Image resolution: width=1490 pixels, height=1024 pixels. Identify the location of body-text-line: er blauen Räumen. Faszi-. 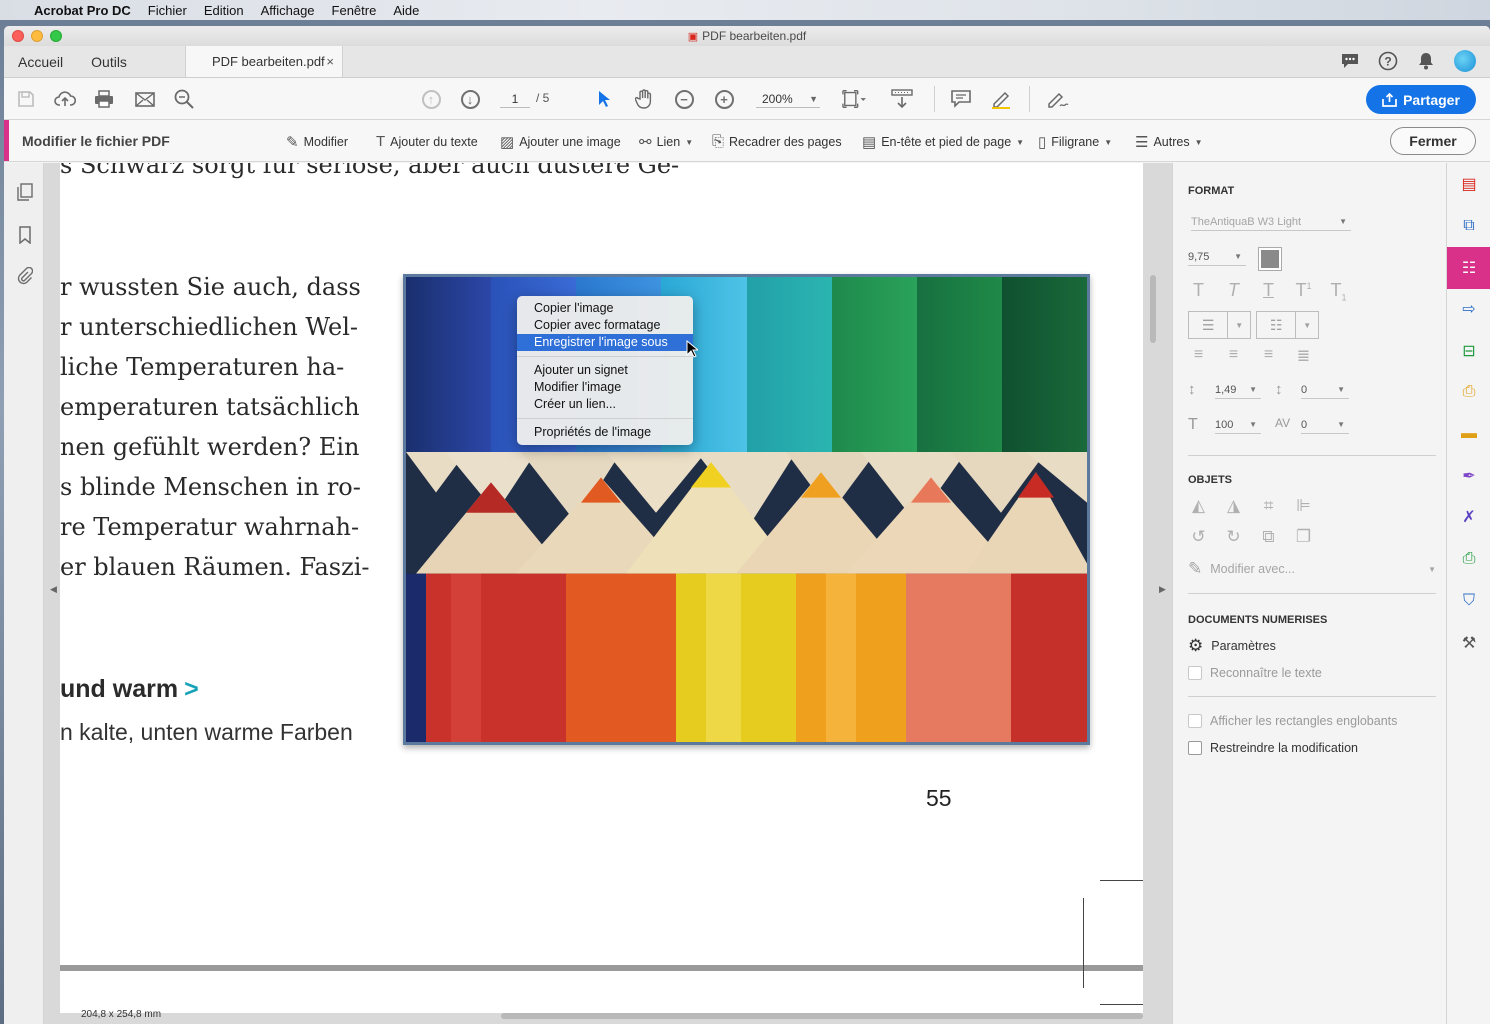
(215, 567).